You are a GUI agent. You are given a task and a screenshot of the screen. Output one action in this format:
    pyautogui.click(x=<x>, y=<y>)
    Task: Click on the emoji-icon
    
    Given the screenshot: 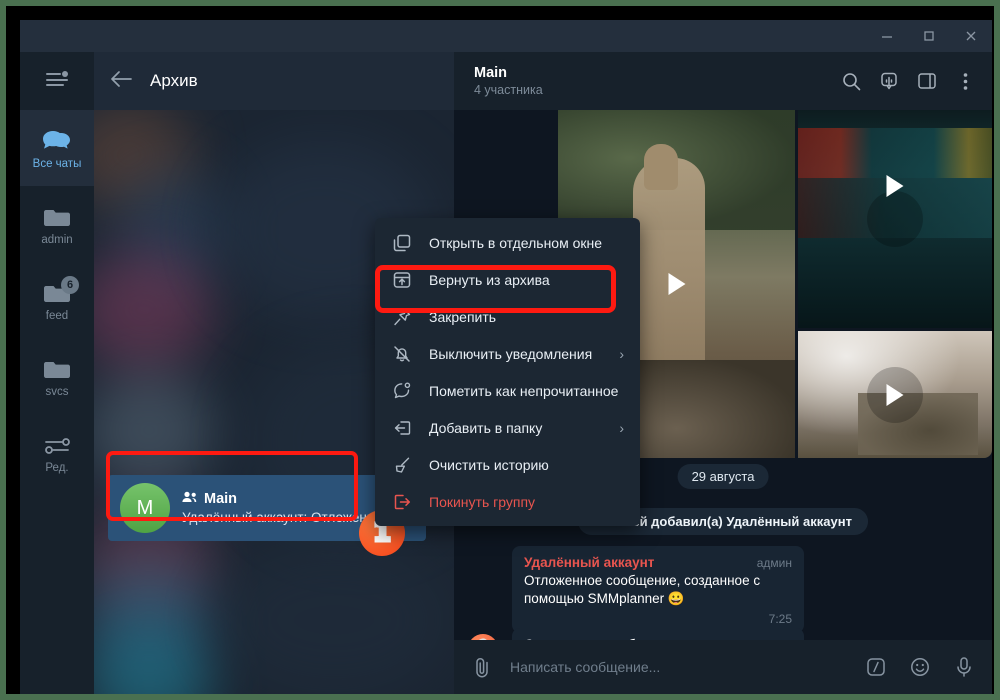 What is the action you would take?
    pyautogui.click(x=920, y=667)
    